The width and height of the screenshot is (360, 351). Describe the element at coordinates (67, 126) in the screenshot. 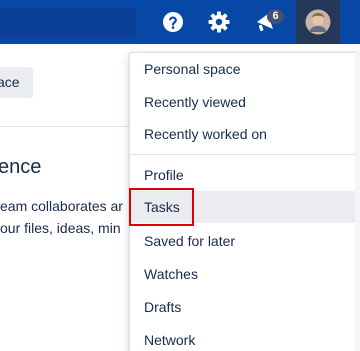

I see `divider` at that location.